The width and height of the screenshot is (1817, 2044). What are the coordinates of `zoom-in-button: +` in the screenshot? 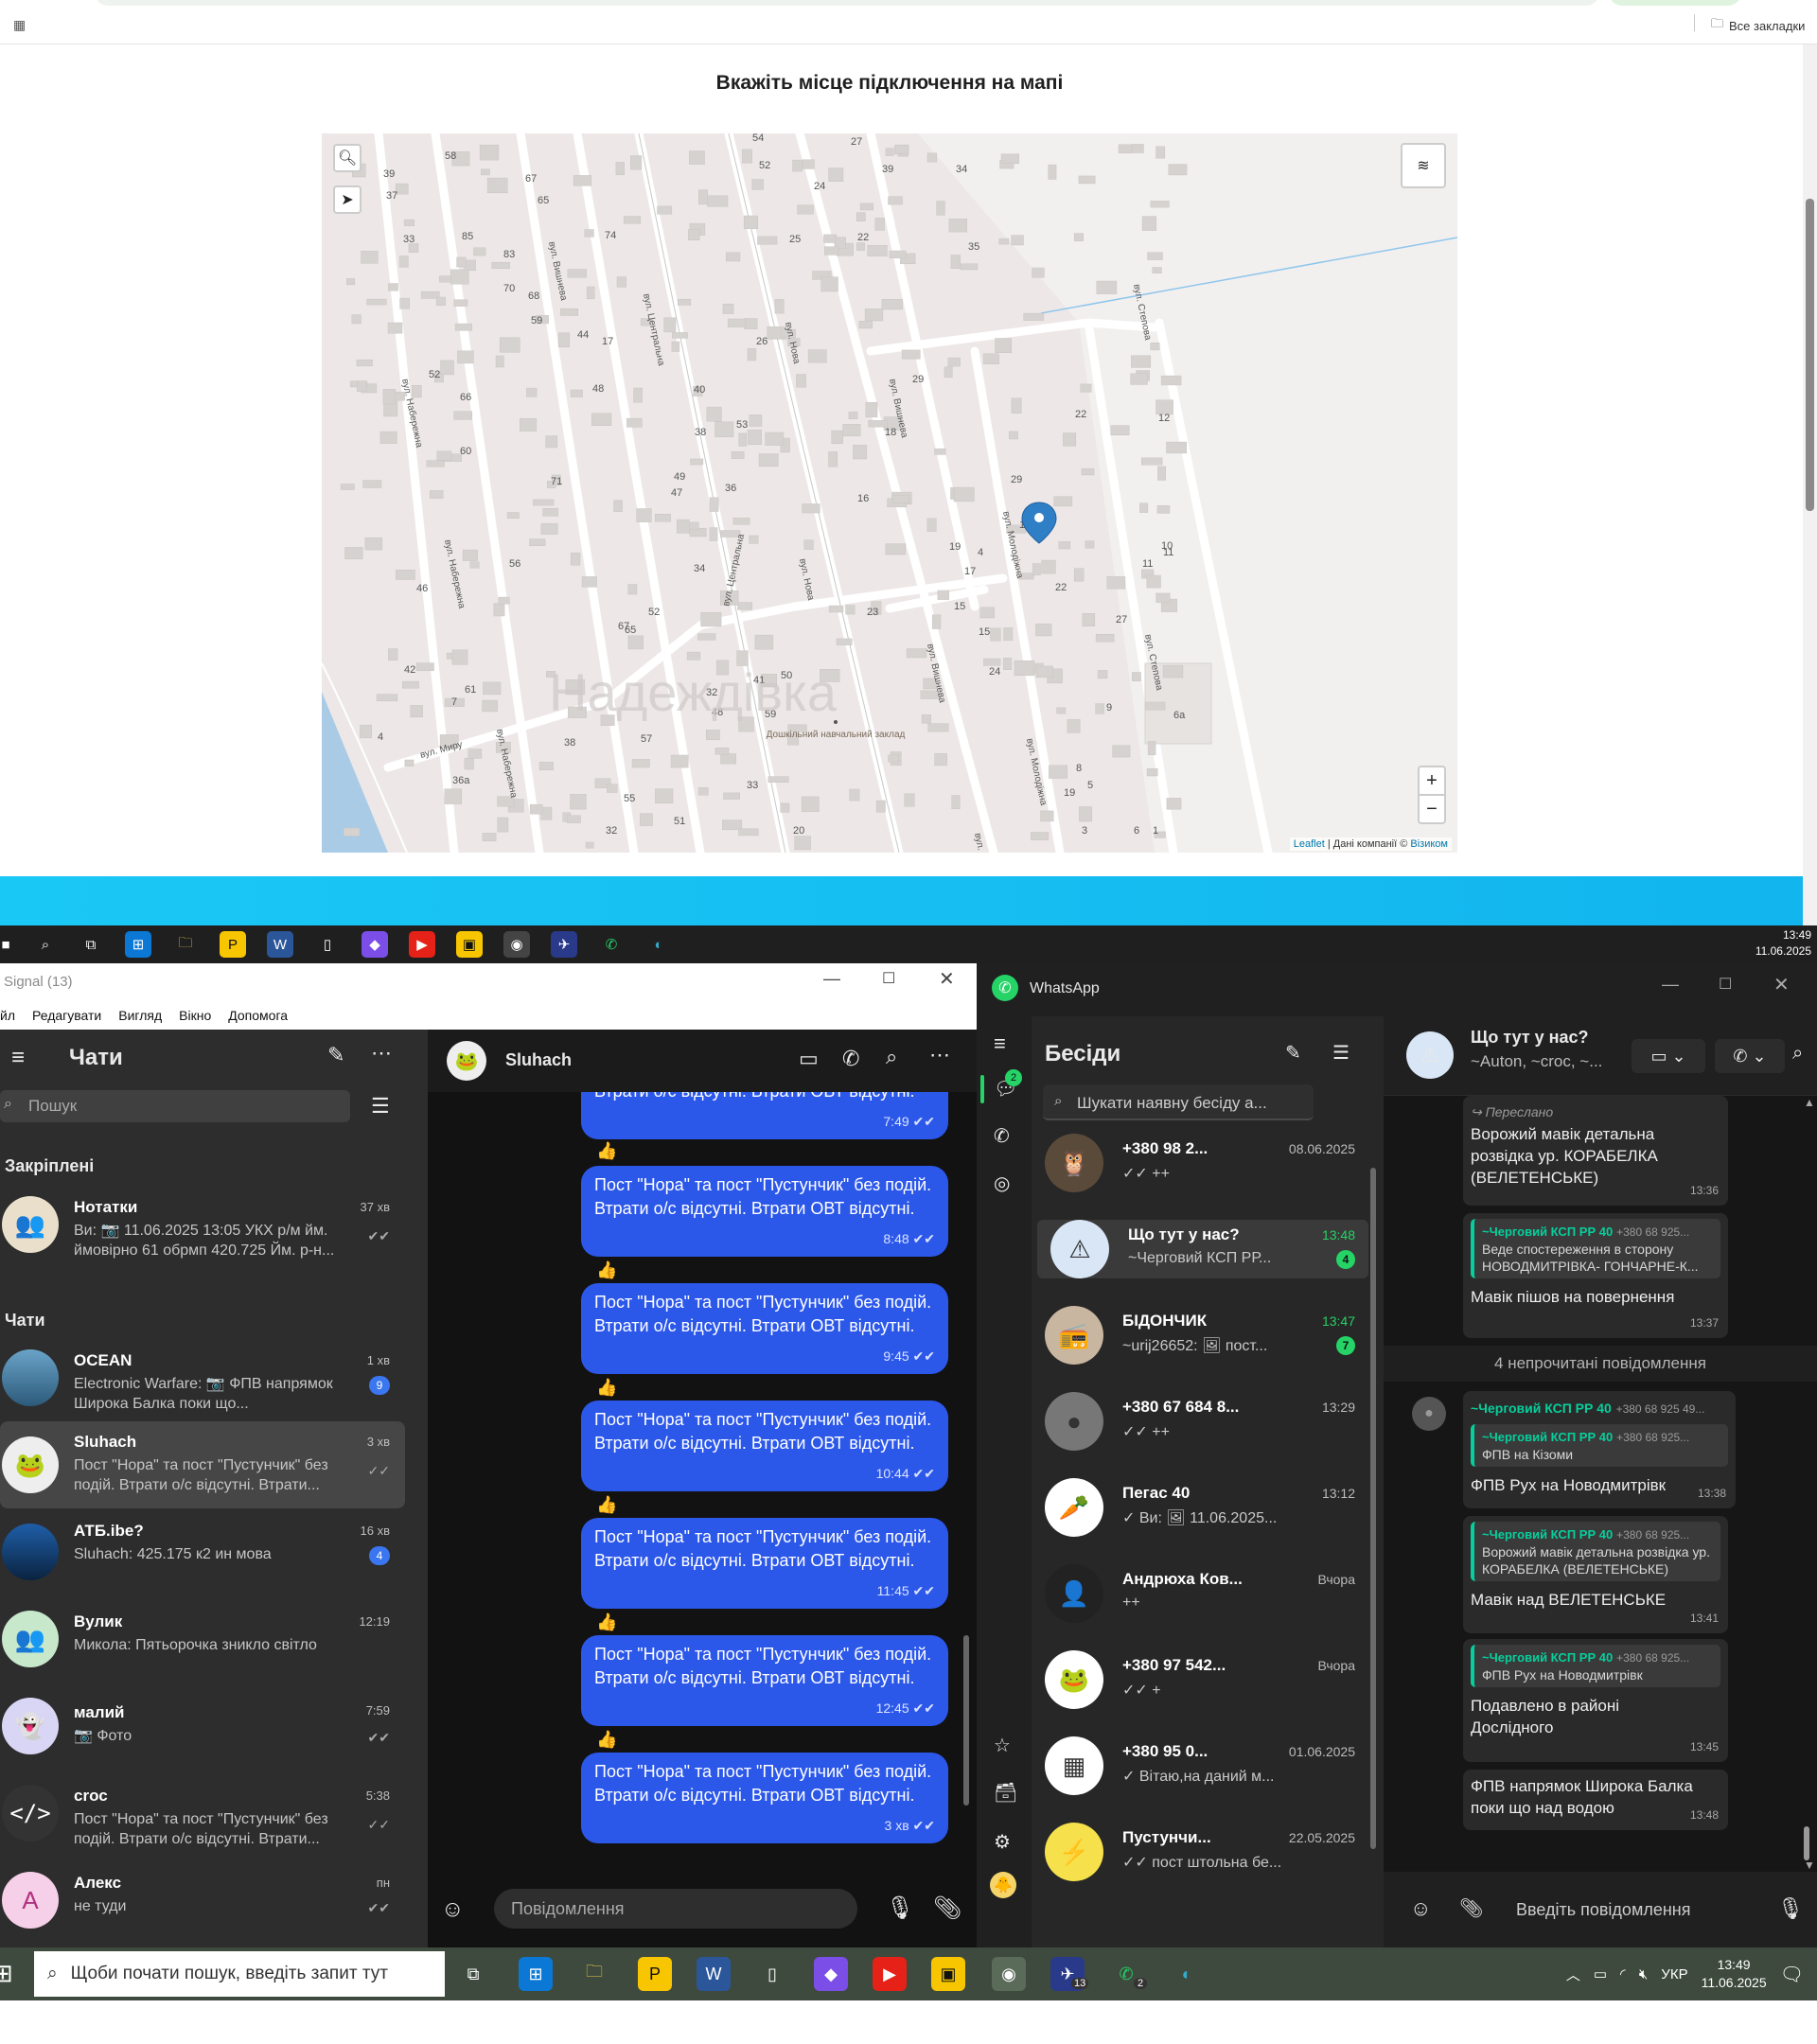 It's located at (1432, 781).